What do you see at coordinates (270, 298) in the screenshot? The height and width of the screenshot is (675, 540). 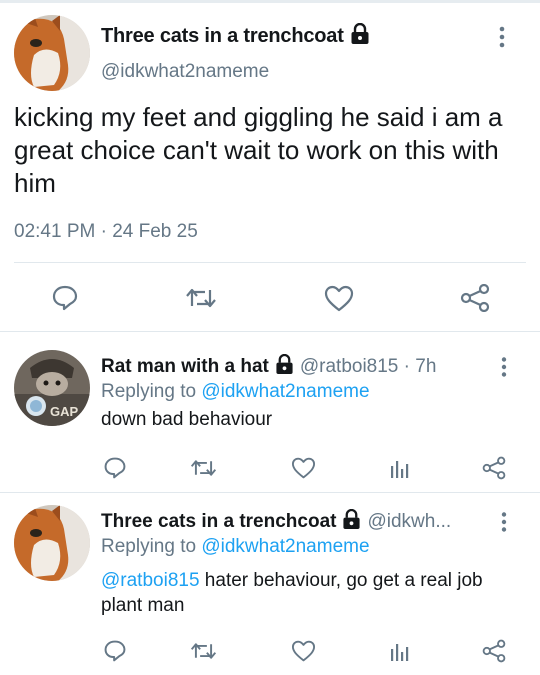 I see `tweet-actions` at bounding box center [270, 298].